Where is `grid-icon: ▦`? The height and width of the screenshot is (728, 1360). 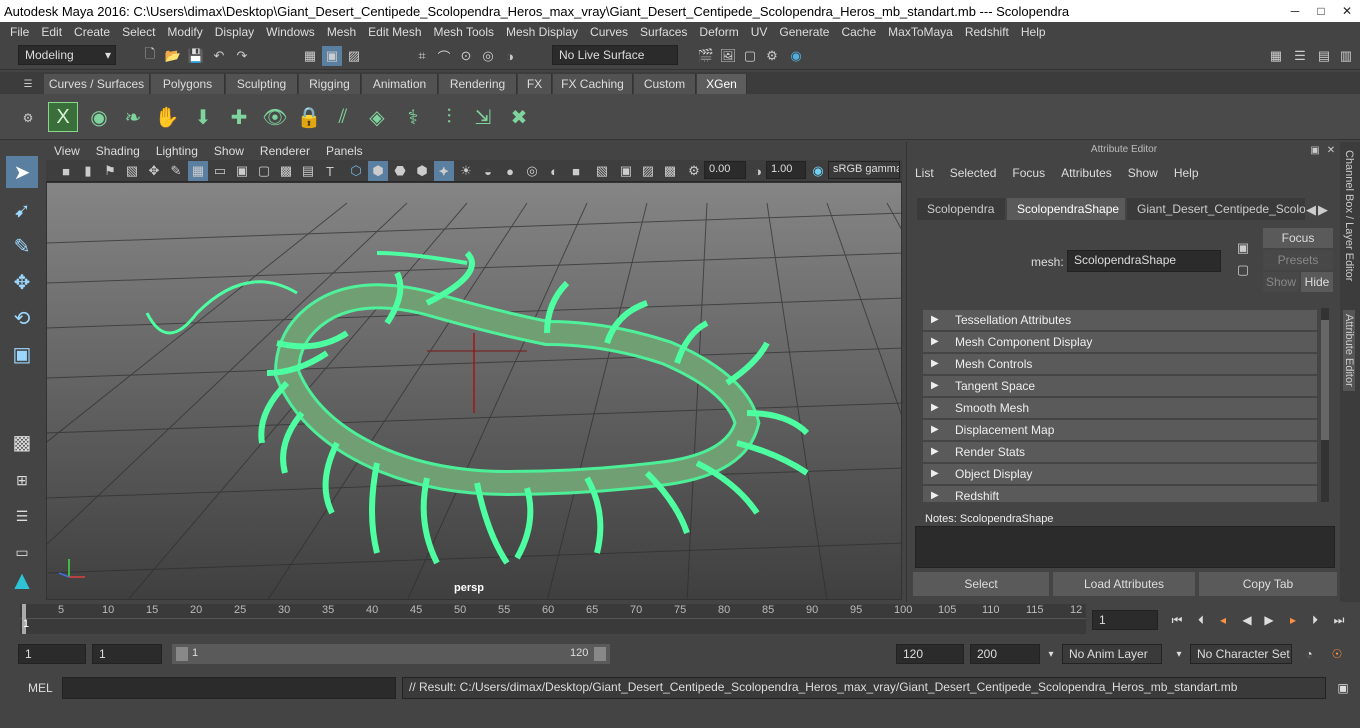 grid-icon: ▦ is located at coordinates (198, 171).